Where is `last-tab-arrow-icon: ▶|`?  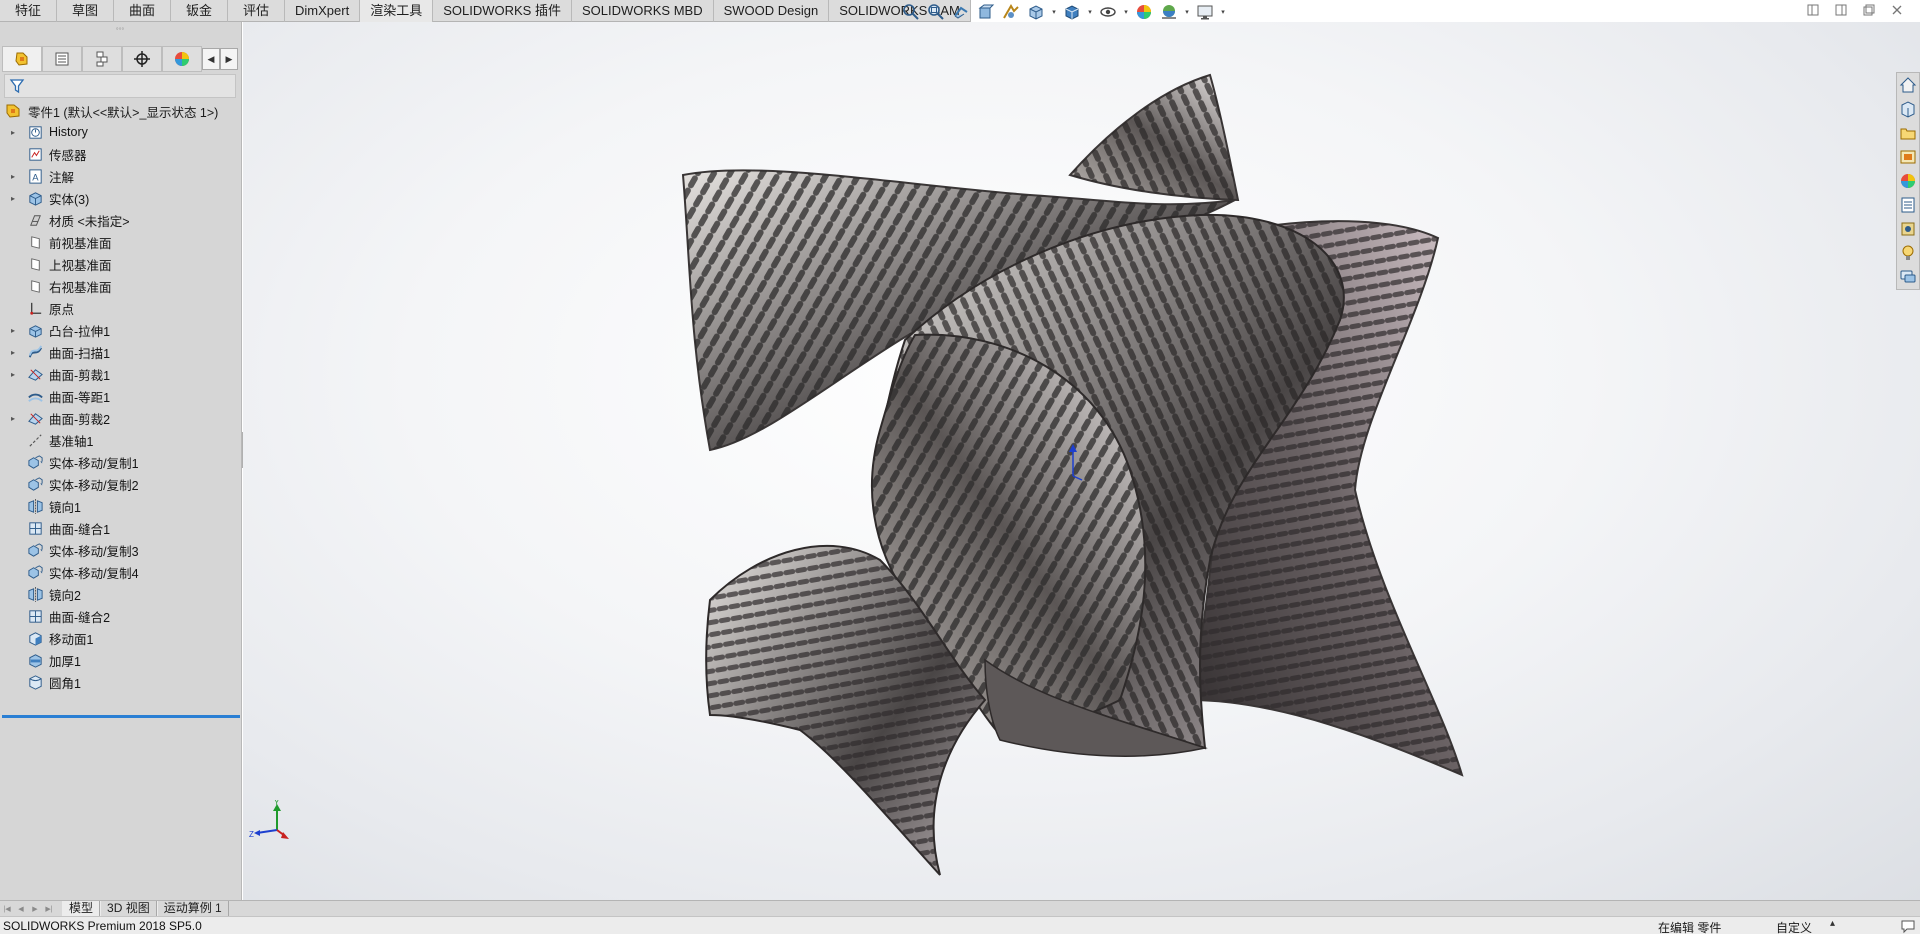 last-tab-arrow-icon: ▶| is located at coordinates (49, 908).